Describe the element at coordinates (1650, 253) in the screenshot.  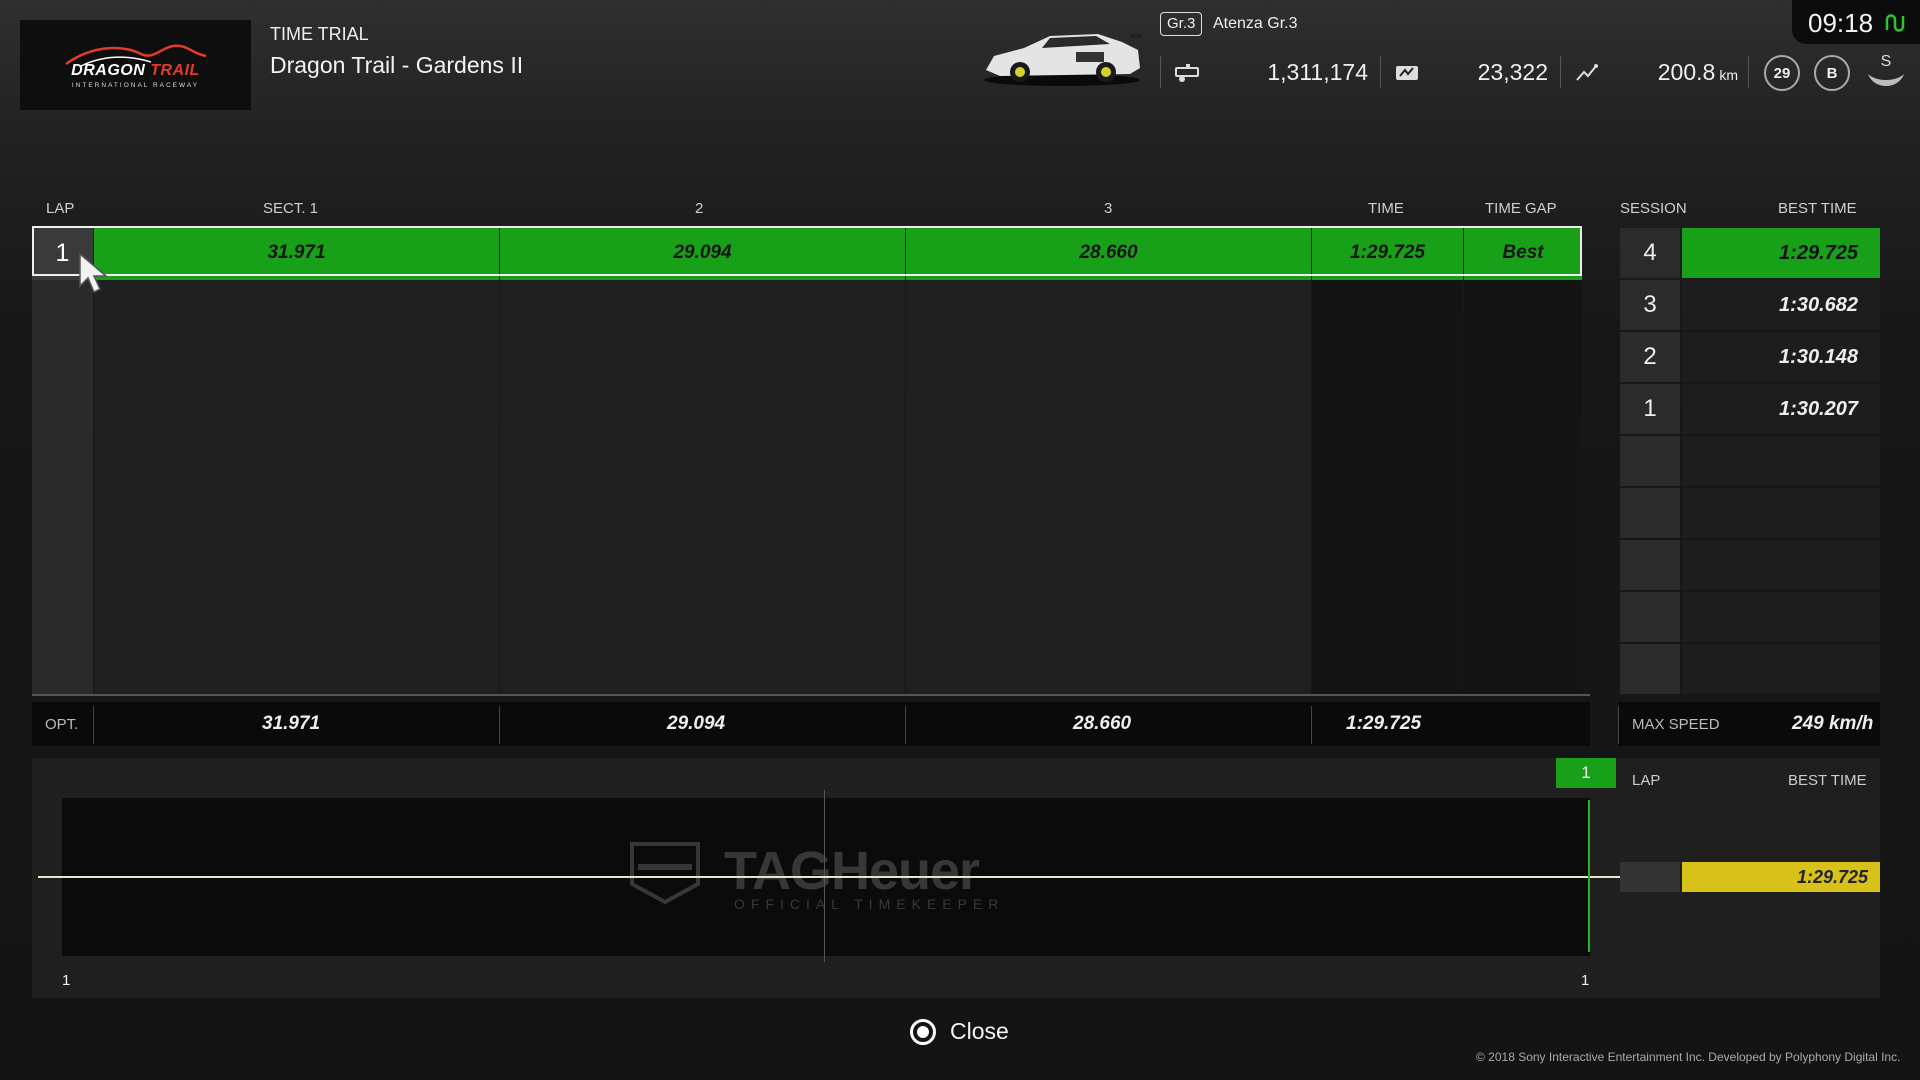
I see `session-number: 4` at that location.